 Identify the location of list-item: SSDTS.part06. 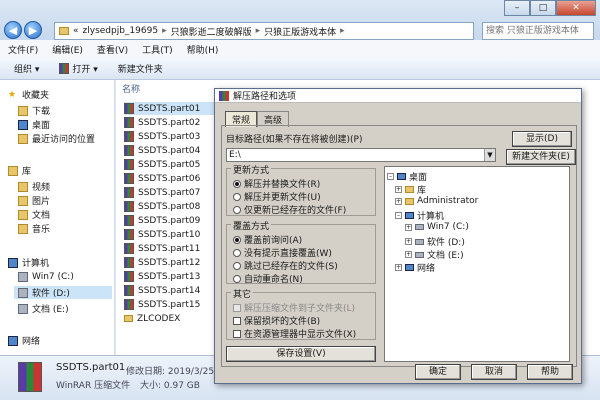
(162, 178).